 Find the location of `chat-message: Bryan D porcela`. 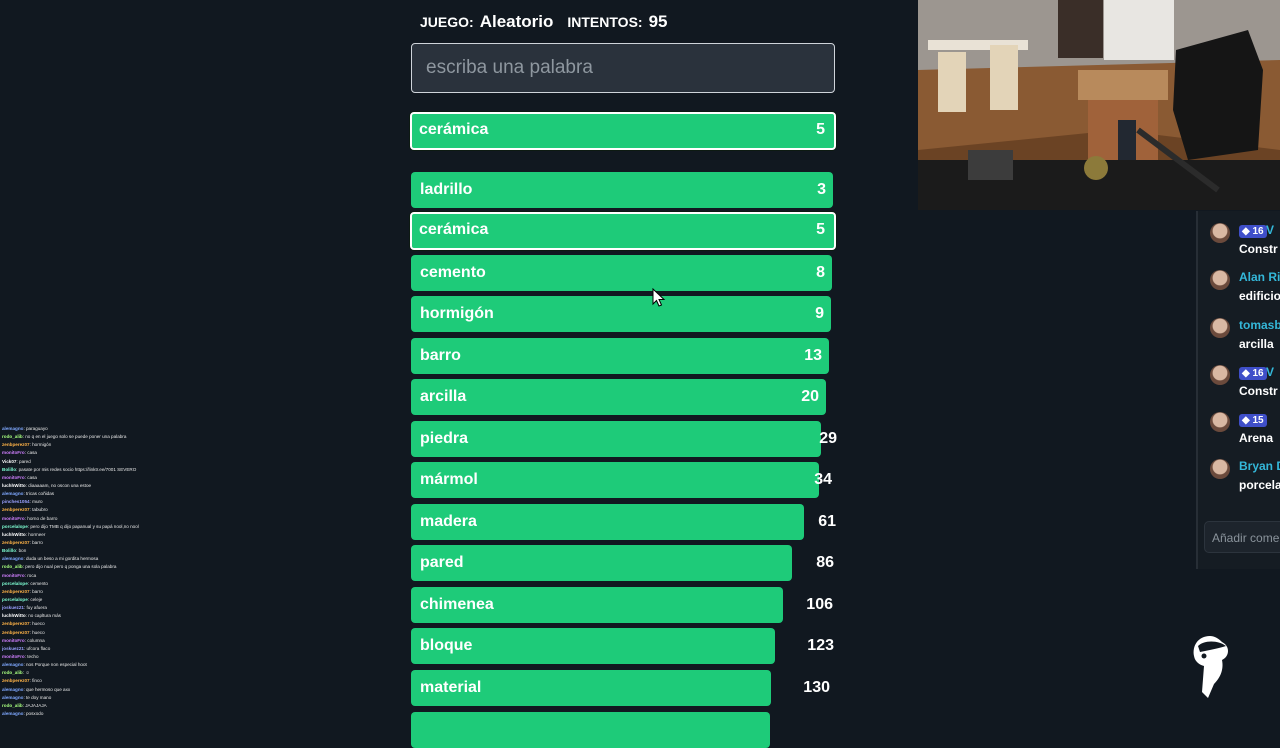

chat-message: Bryan D porcela is located at coordinates (1238, 479).